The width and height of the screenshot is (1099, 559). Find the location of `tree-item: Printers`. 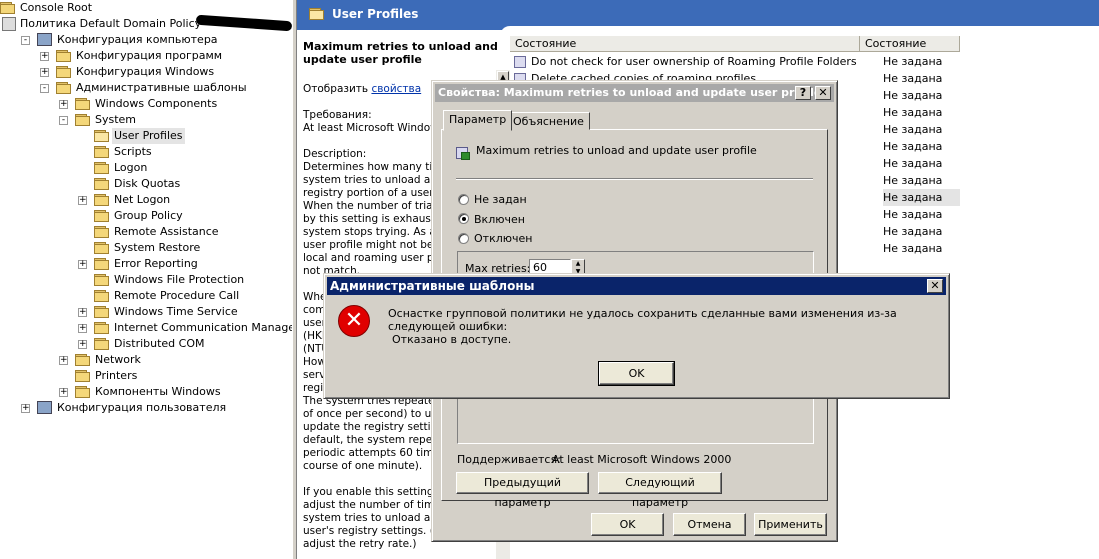

tree-item: Printers is located at coordinates (146, 376).